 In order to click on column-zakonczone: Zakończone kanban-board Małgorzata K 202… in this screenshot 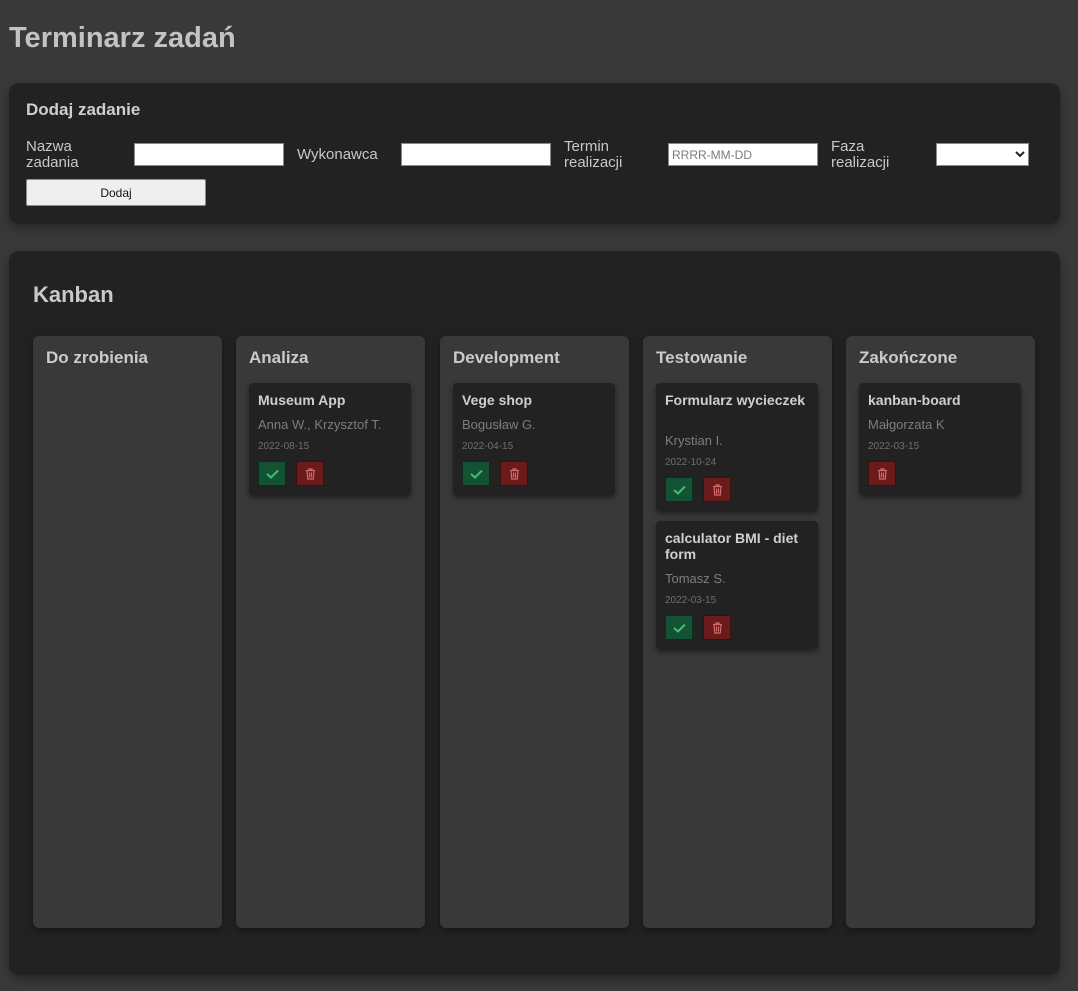, I will do `click(940, 632)`.